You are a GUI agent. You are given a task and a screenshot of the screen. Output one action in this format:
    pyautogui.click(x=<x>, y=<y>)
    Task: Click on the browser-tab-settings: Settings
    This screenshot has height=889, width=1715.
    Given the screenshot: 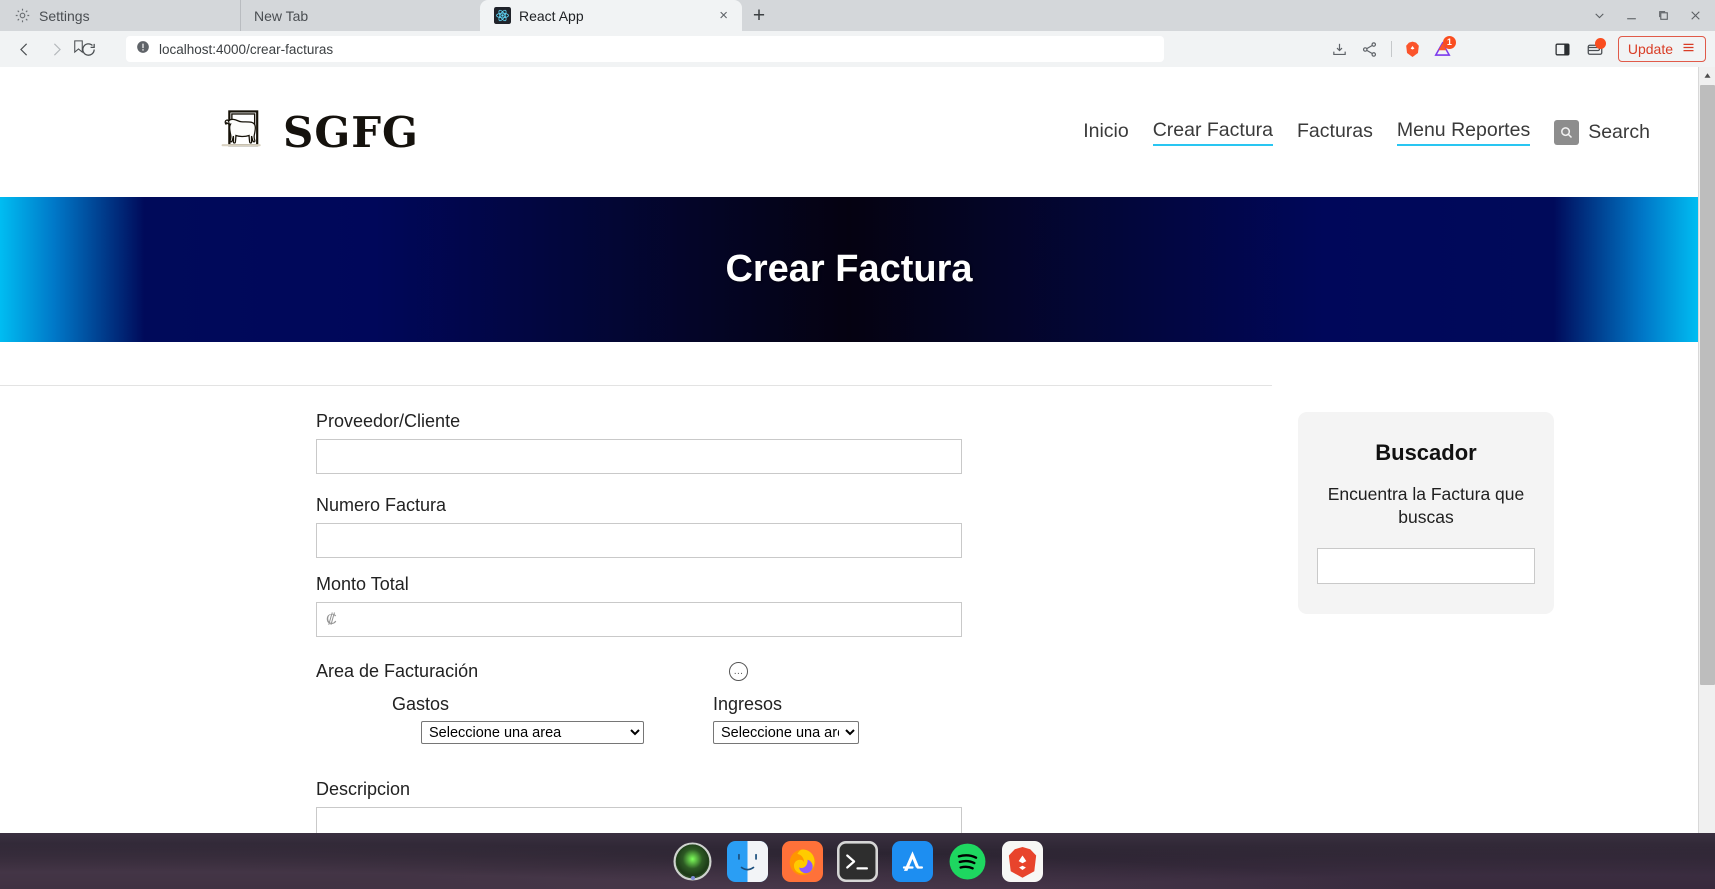 What is the action you would take?
    pyautogui.click(x=120, y=15)
    